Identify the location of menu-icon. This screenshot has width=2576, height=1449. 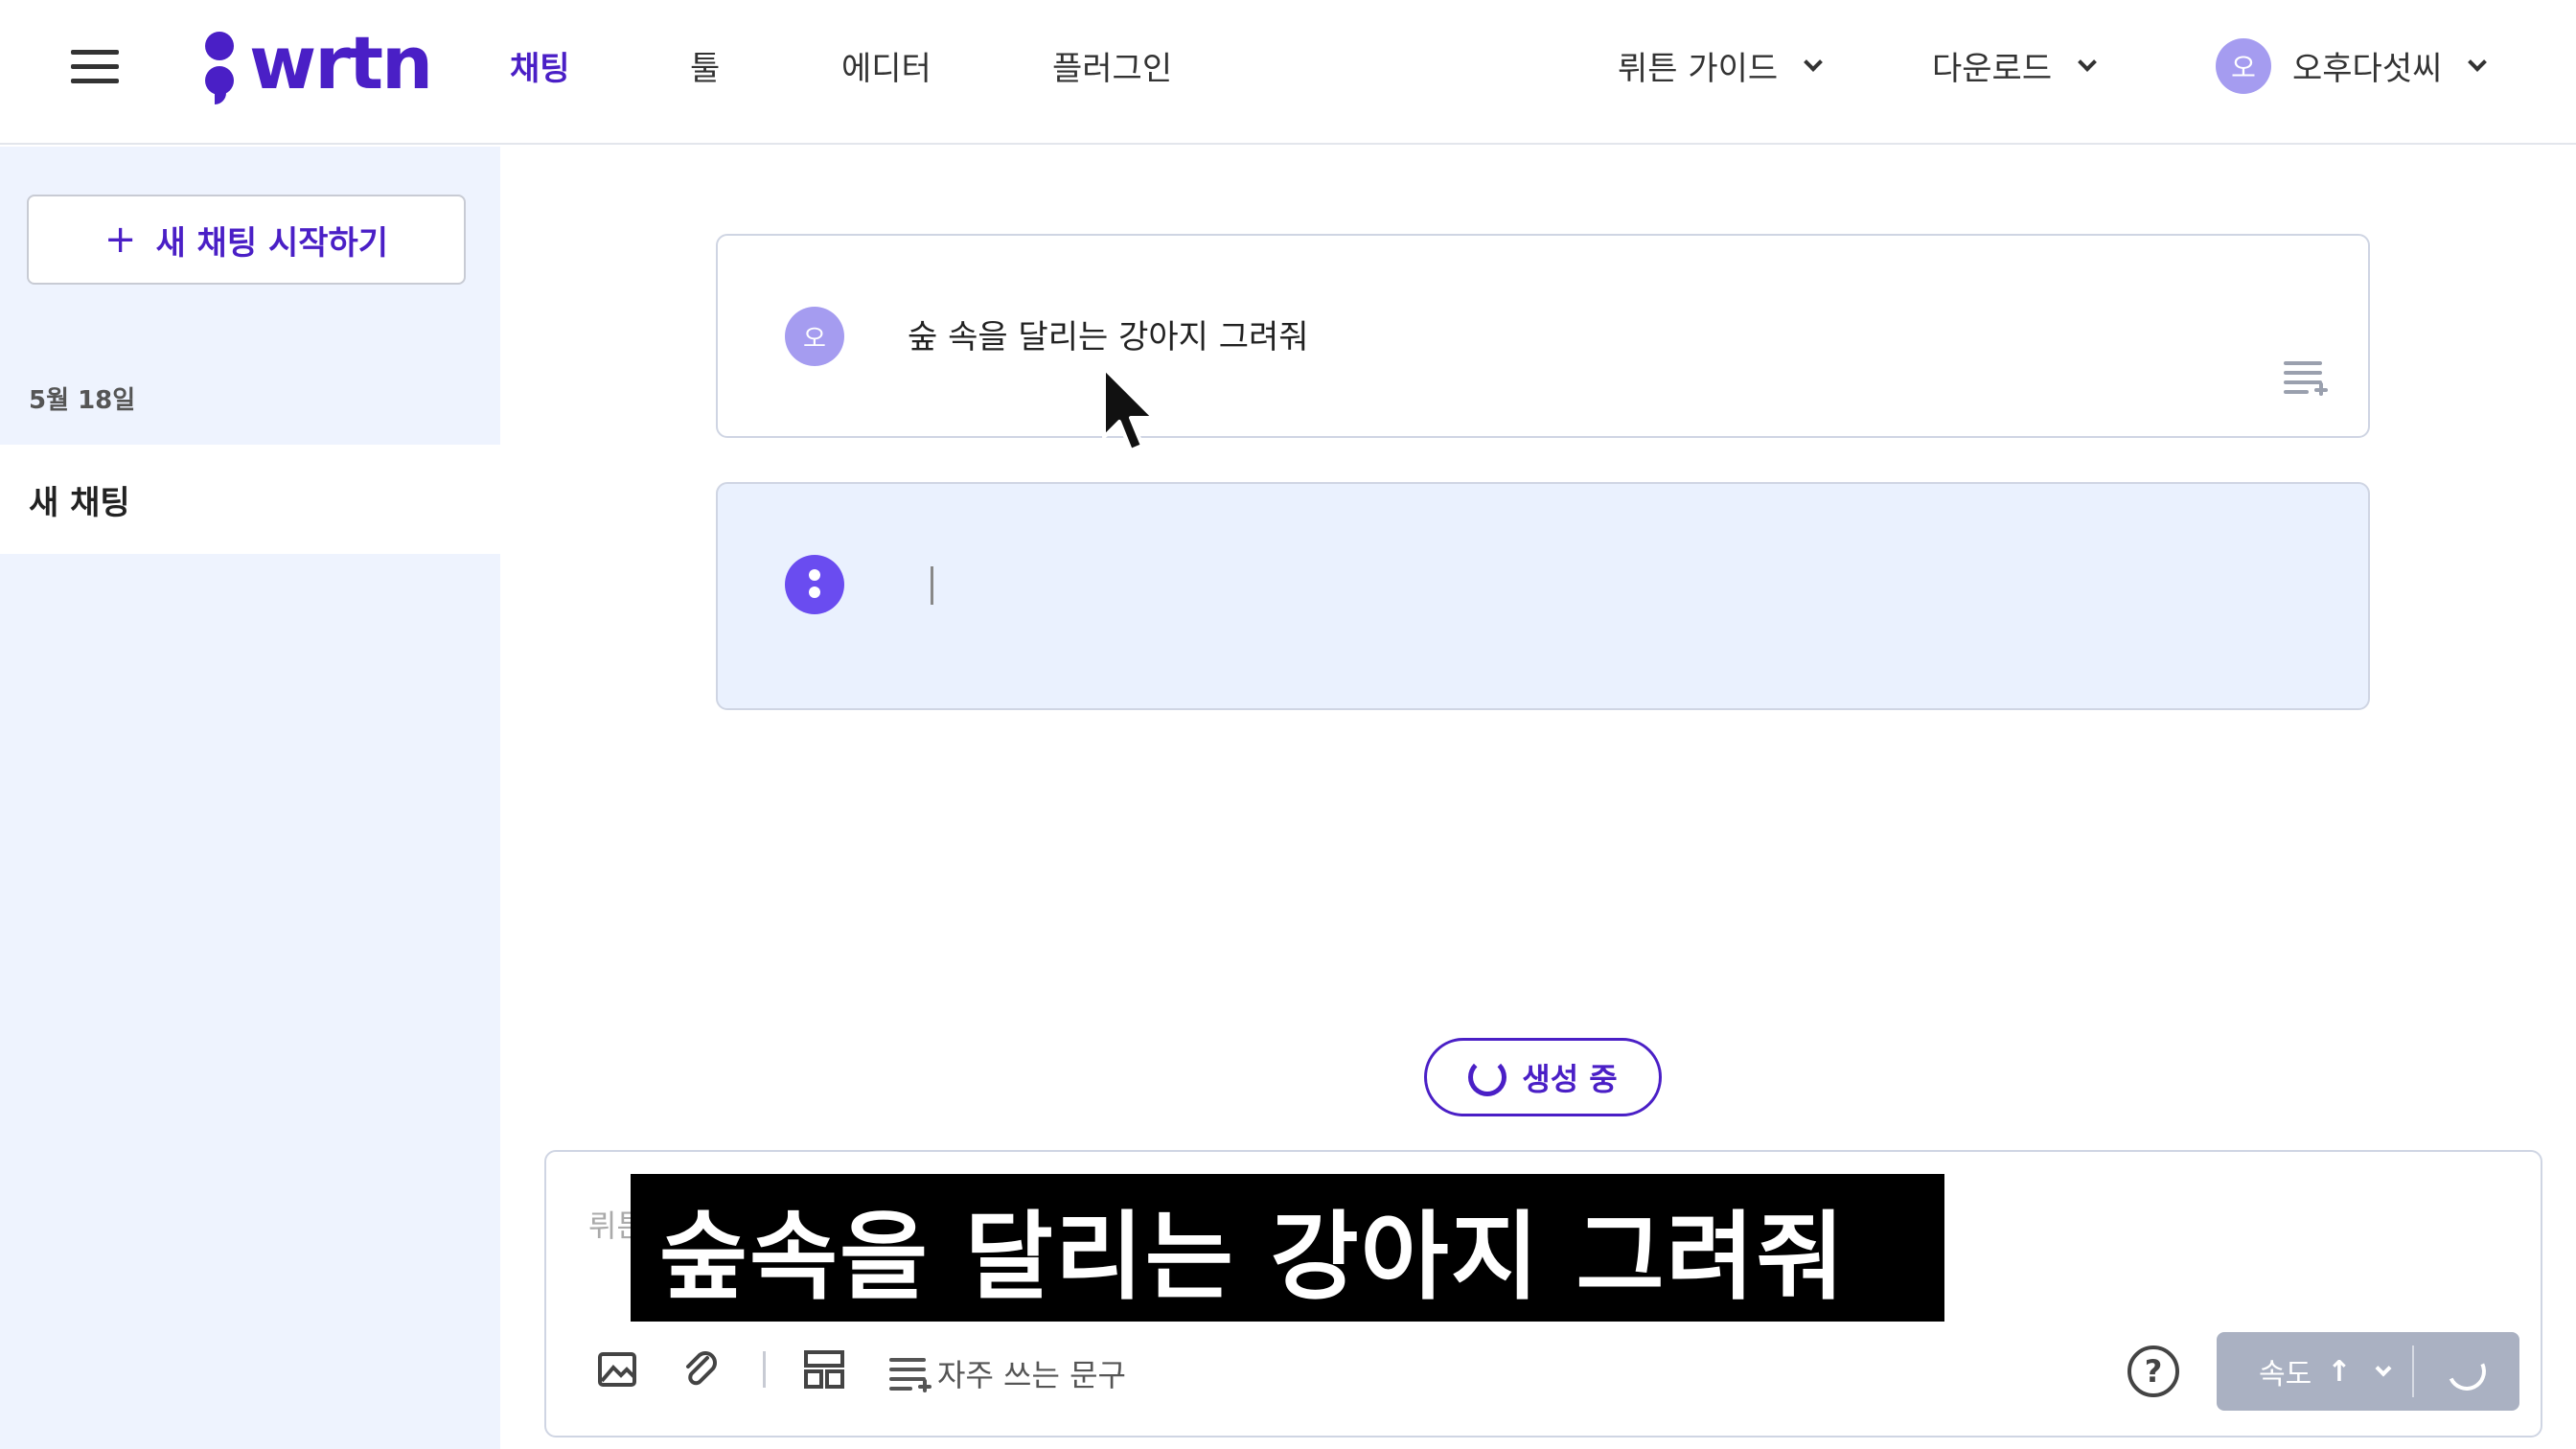
(95, 69).